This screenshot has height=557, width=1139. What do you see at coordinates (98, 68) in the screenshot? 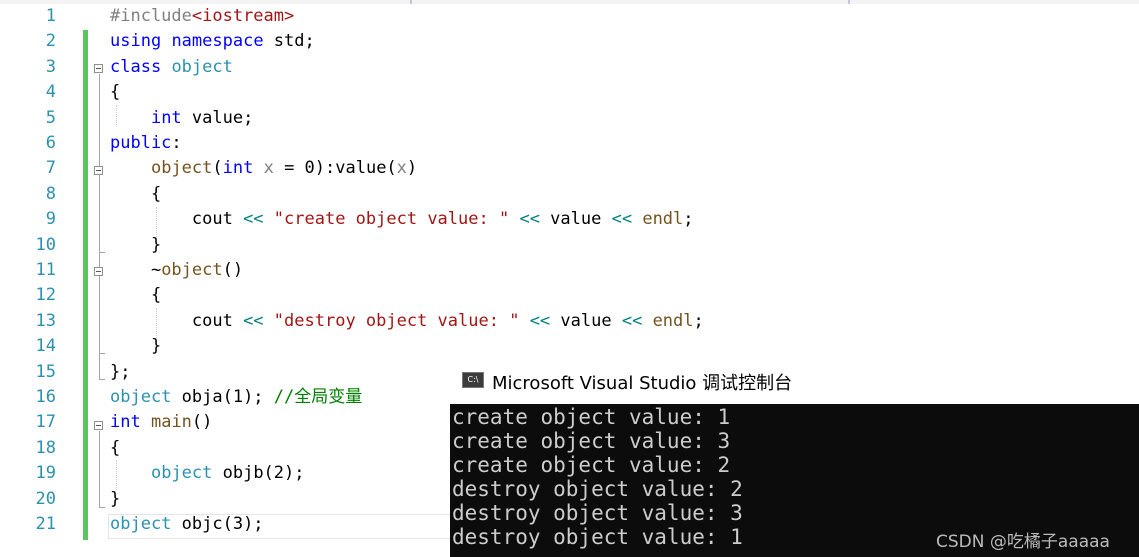
I see `collapse-class-toggle` at bounding box center [98, 68].